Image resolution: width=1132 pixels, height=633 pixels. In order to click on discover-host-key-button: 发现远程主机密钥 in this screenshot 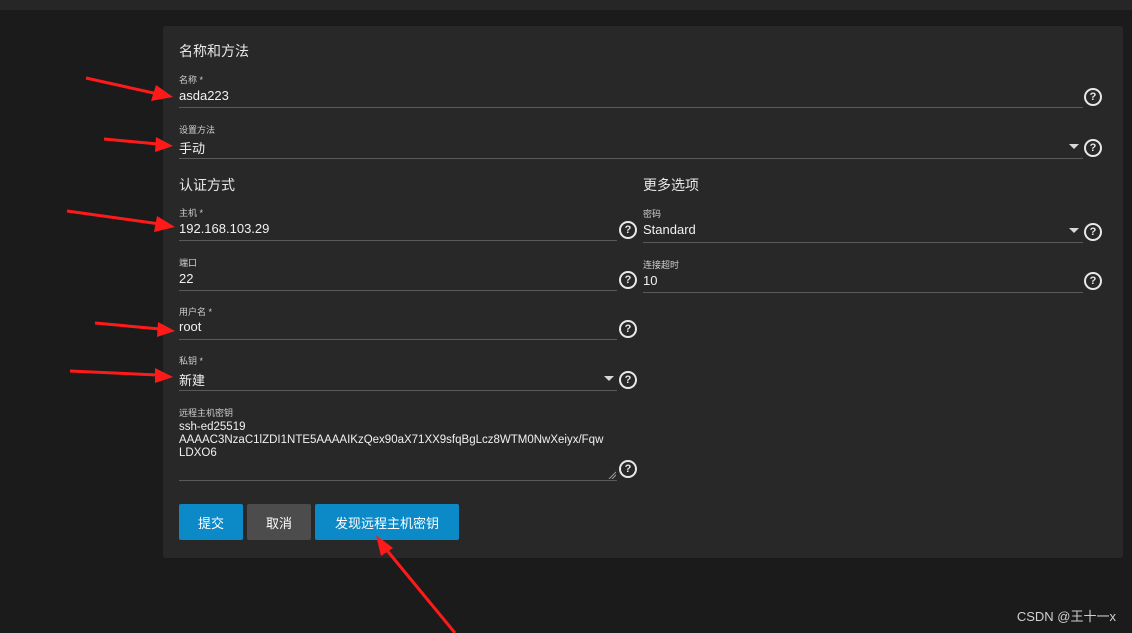, I will do `click(387, 522)`.